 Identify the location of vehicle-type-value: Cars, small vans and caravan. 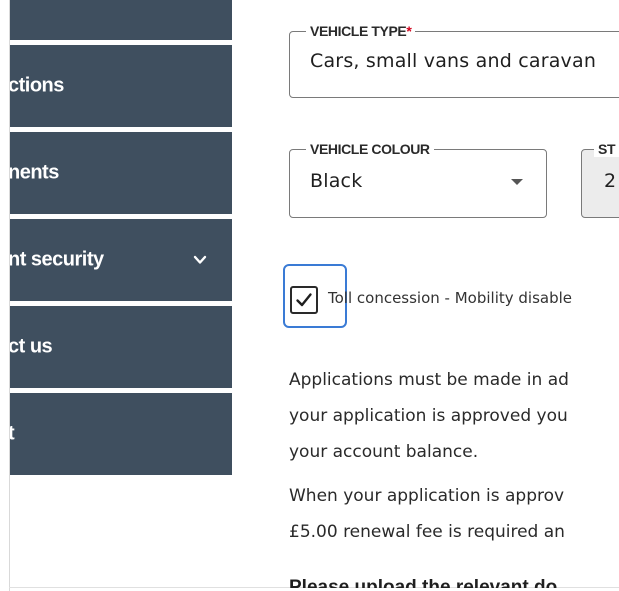
(453, 61).